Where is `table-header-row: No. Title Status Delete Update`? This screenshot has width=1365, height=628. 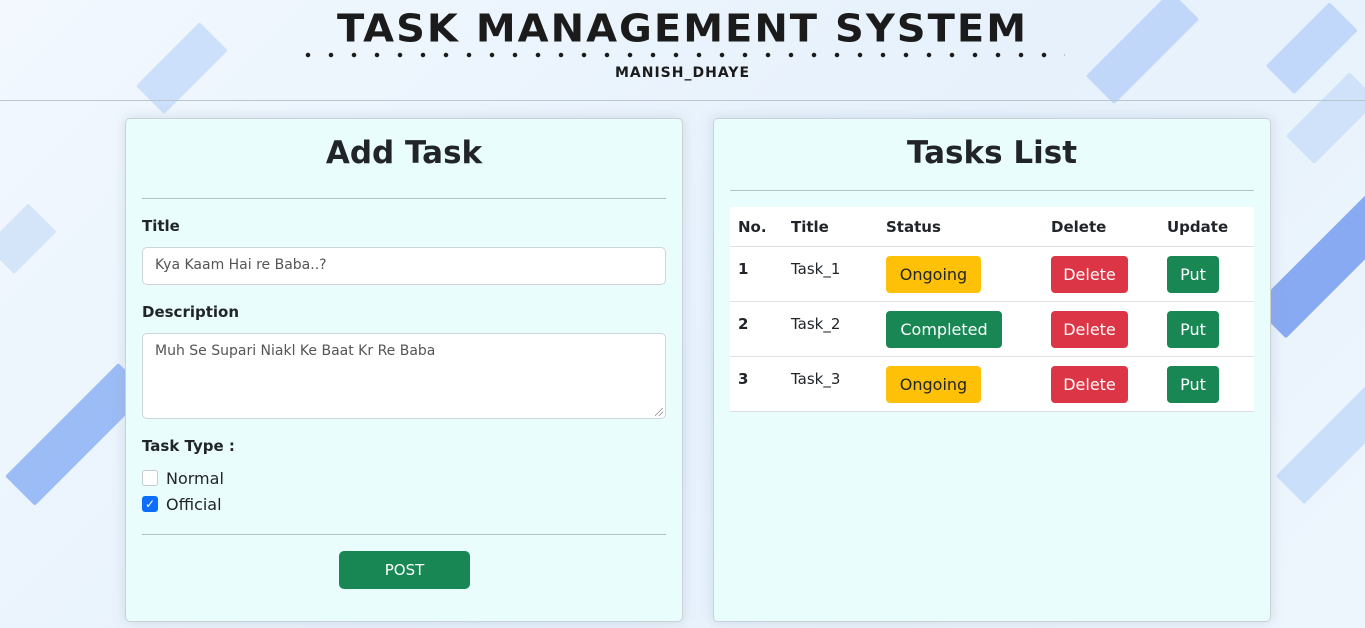
table-header-row: No. Title Status Delete Update is located at coordinates (992, 227).